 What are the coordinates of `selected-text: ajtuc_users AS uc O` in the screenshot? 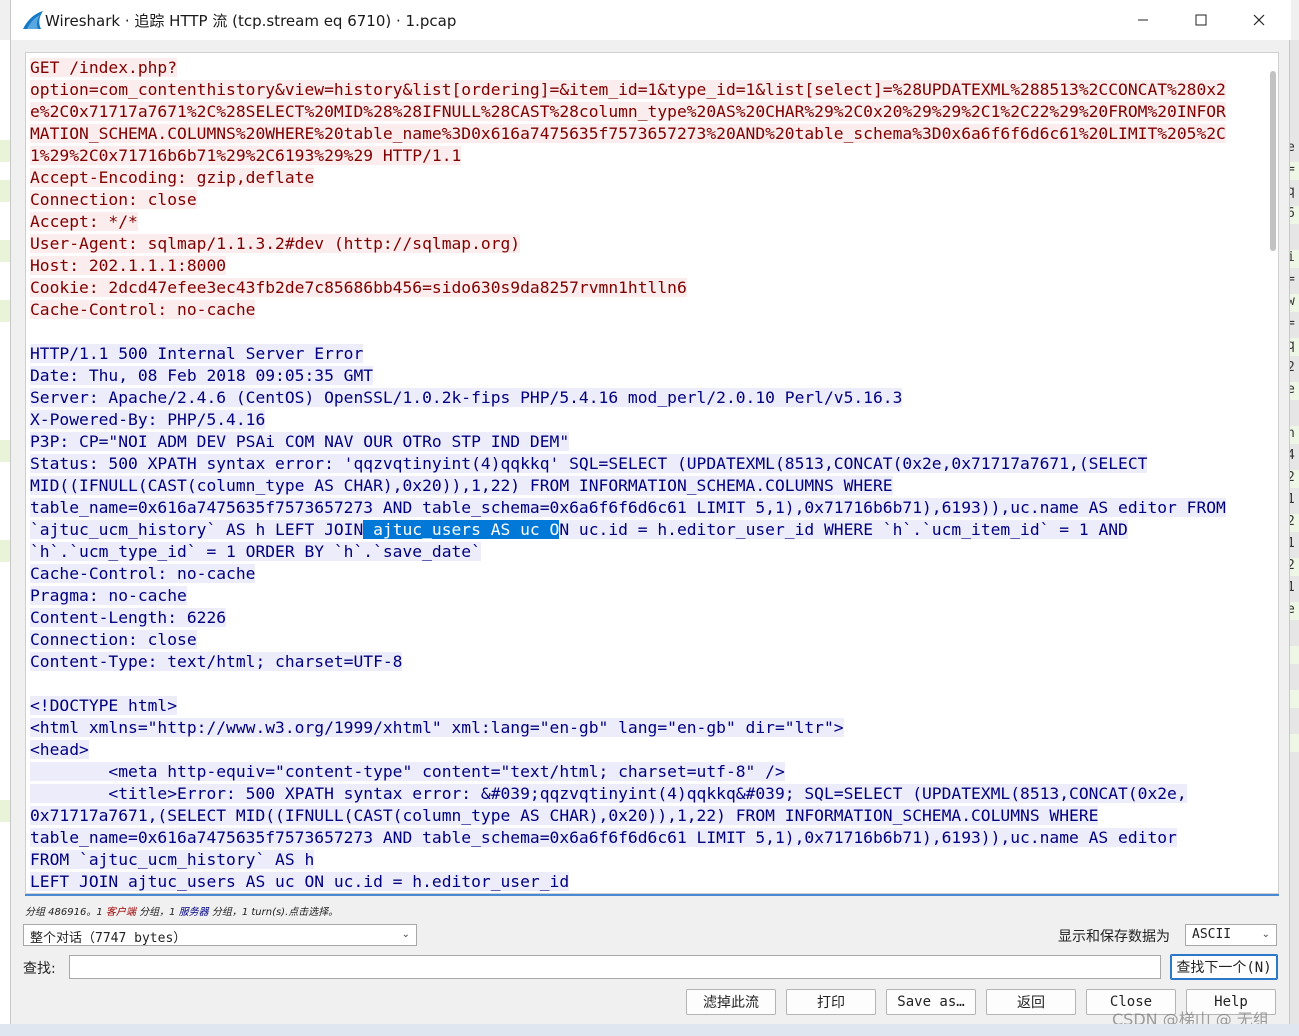 It's located at (461, 529).